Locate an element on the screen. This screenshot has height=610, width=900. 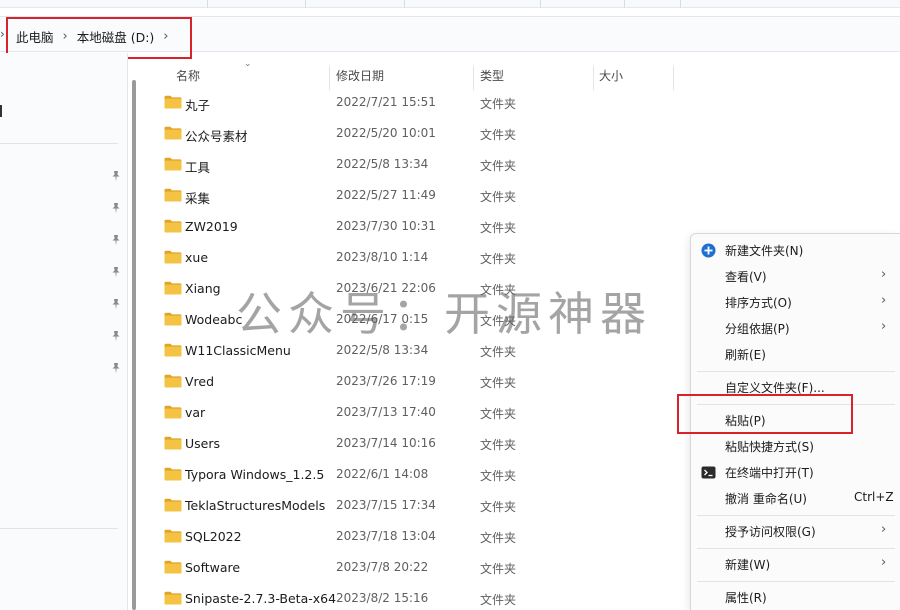
menu-item-new: 新建(W) › is located at coordinates (795, 564).